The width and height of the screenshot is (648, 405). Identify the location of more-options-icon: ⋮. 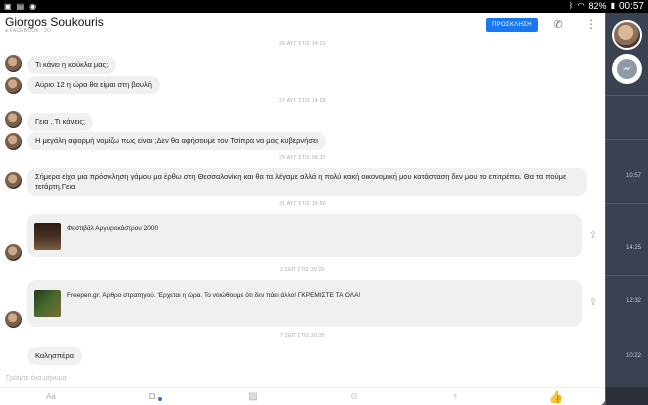
(591, 25).